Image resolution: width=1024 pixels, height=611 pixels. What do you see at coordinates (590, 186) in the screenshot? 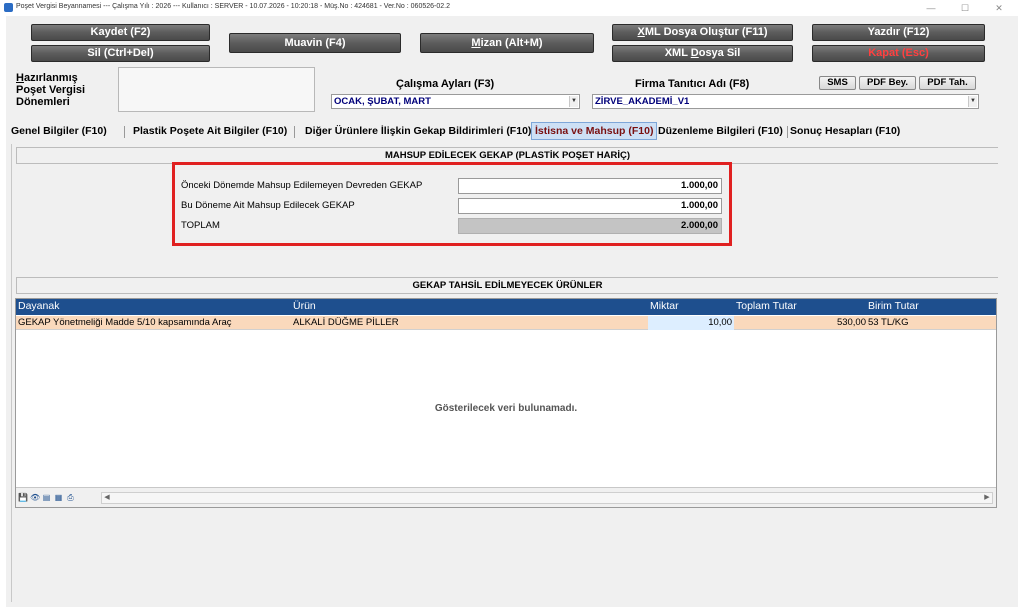
I see `devreden-gekap-field: 1.000,00` at bounding box center [590, 186].